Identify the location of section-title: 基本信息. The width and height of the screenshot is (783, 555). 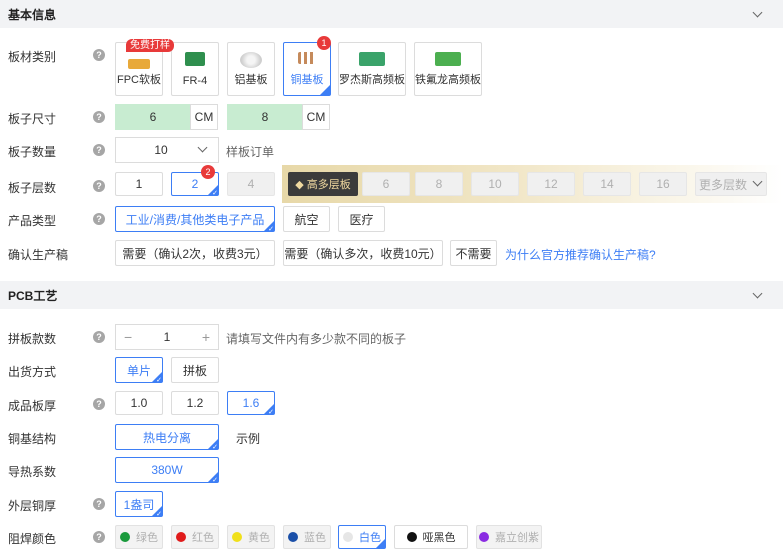
(32, 14).